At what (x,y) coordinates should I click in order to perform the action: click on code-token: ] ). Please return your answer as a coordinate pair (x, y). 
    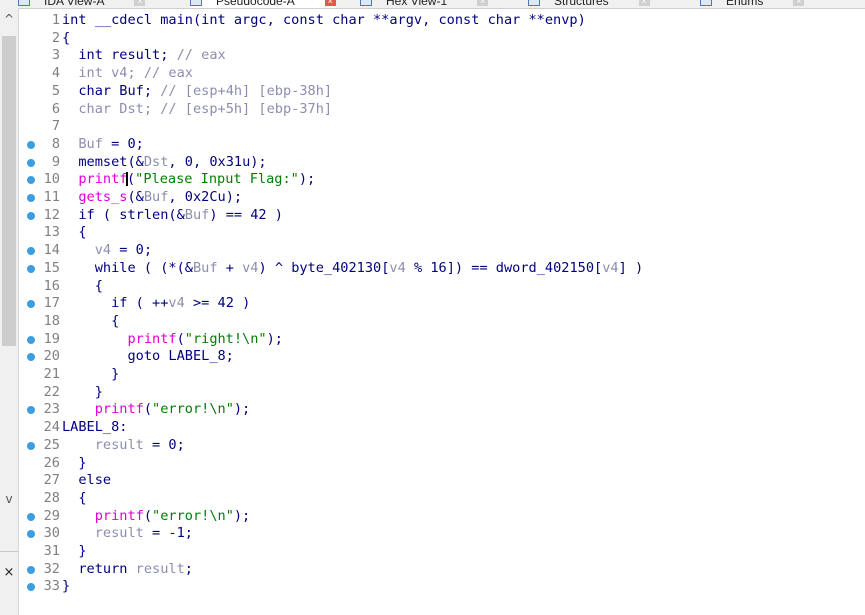
    Looking at the image, I should click on (631, 267).